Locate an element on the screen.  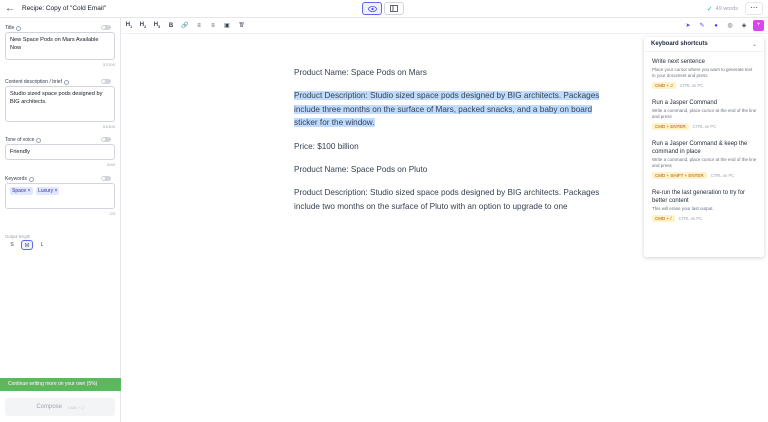
tone-label: Tone of voice is located at coordinates (60, 140).